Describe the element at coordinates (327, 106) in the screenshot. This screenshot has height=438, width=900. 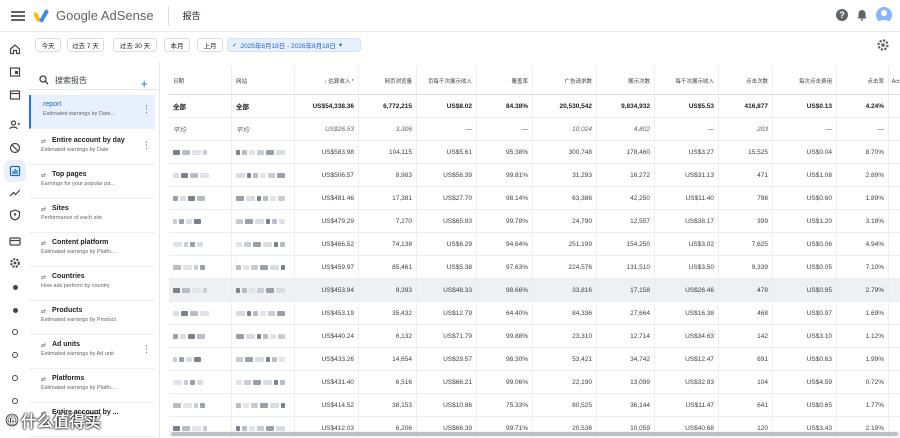
I see `table-cell: US$54,338.36` at that location.